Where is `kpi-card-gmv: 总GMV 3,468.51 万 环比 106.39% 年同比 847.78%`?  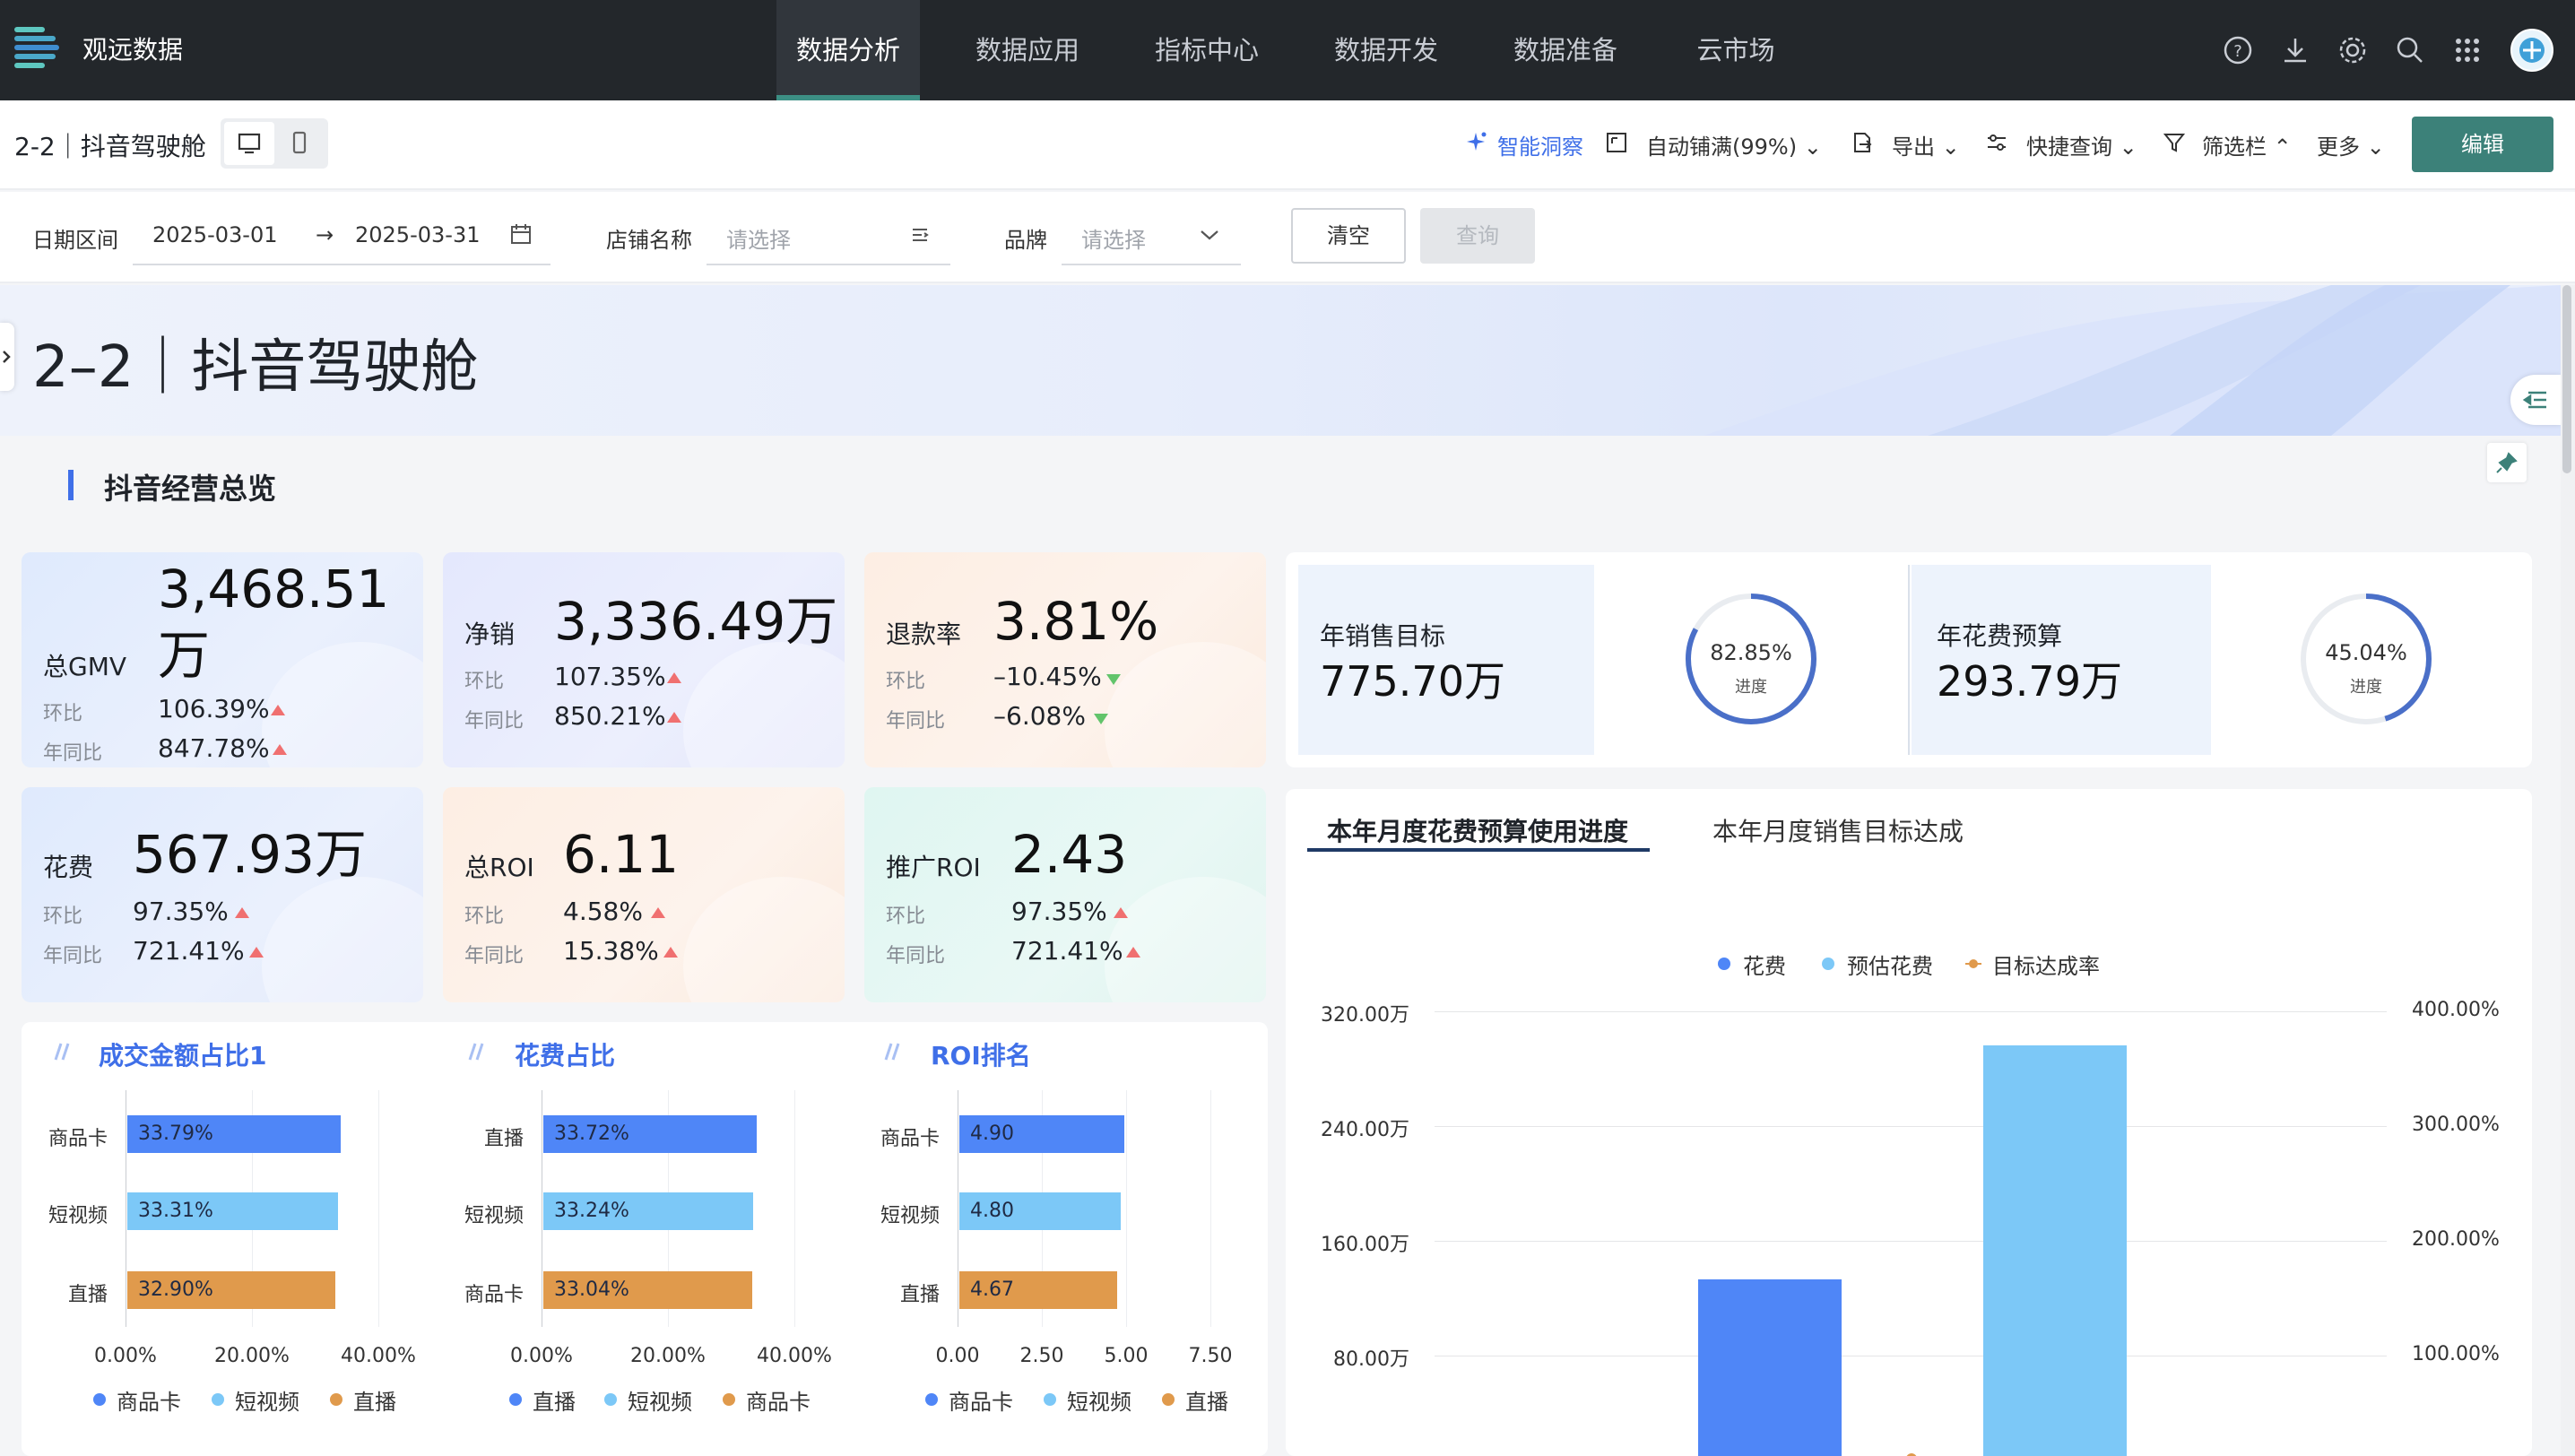 kpi-card-gmv: 总GMV 3,468.51 万 环比 106.39% 年同比 847.78% is located at coordinates (222, 660).